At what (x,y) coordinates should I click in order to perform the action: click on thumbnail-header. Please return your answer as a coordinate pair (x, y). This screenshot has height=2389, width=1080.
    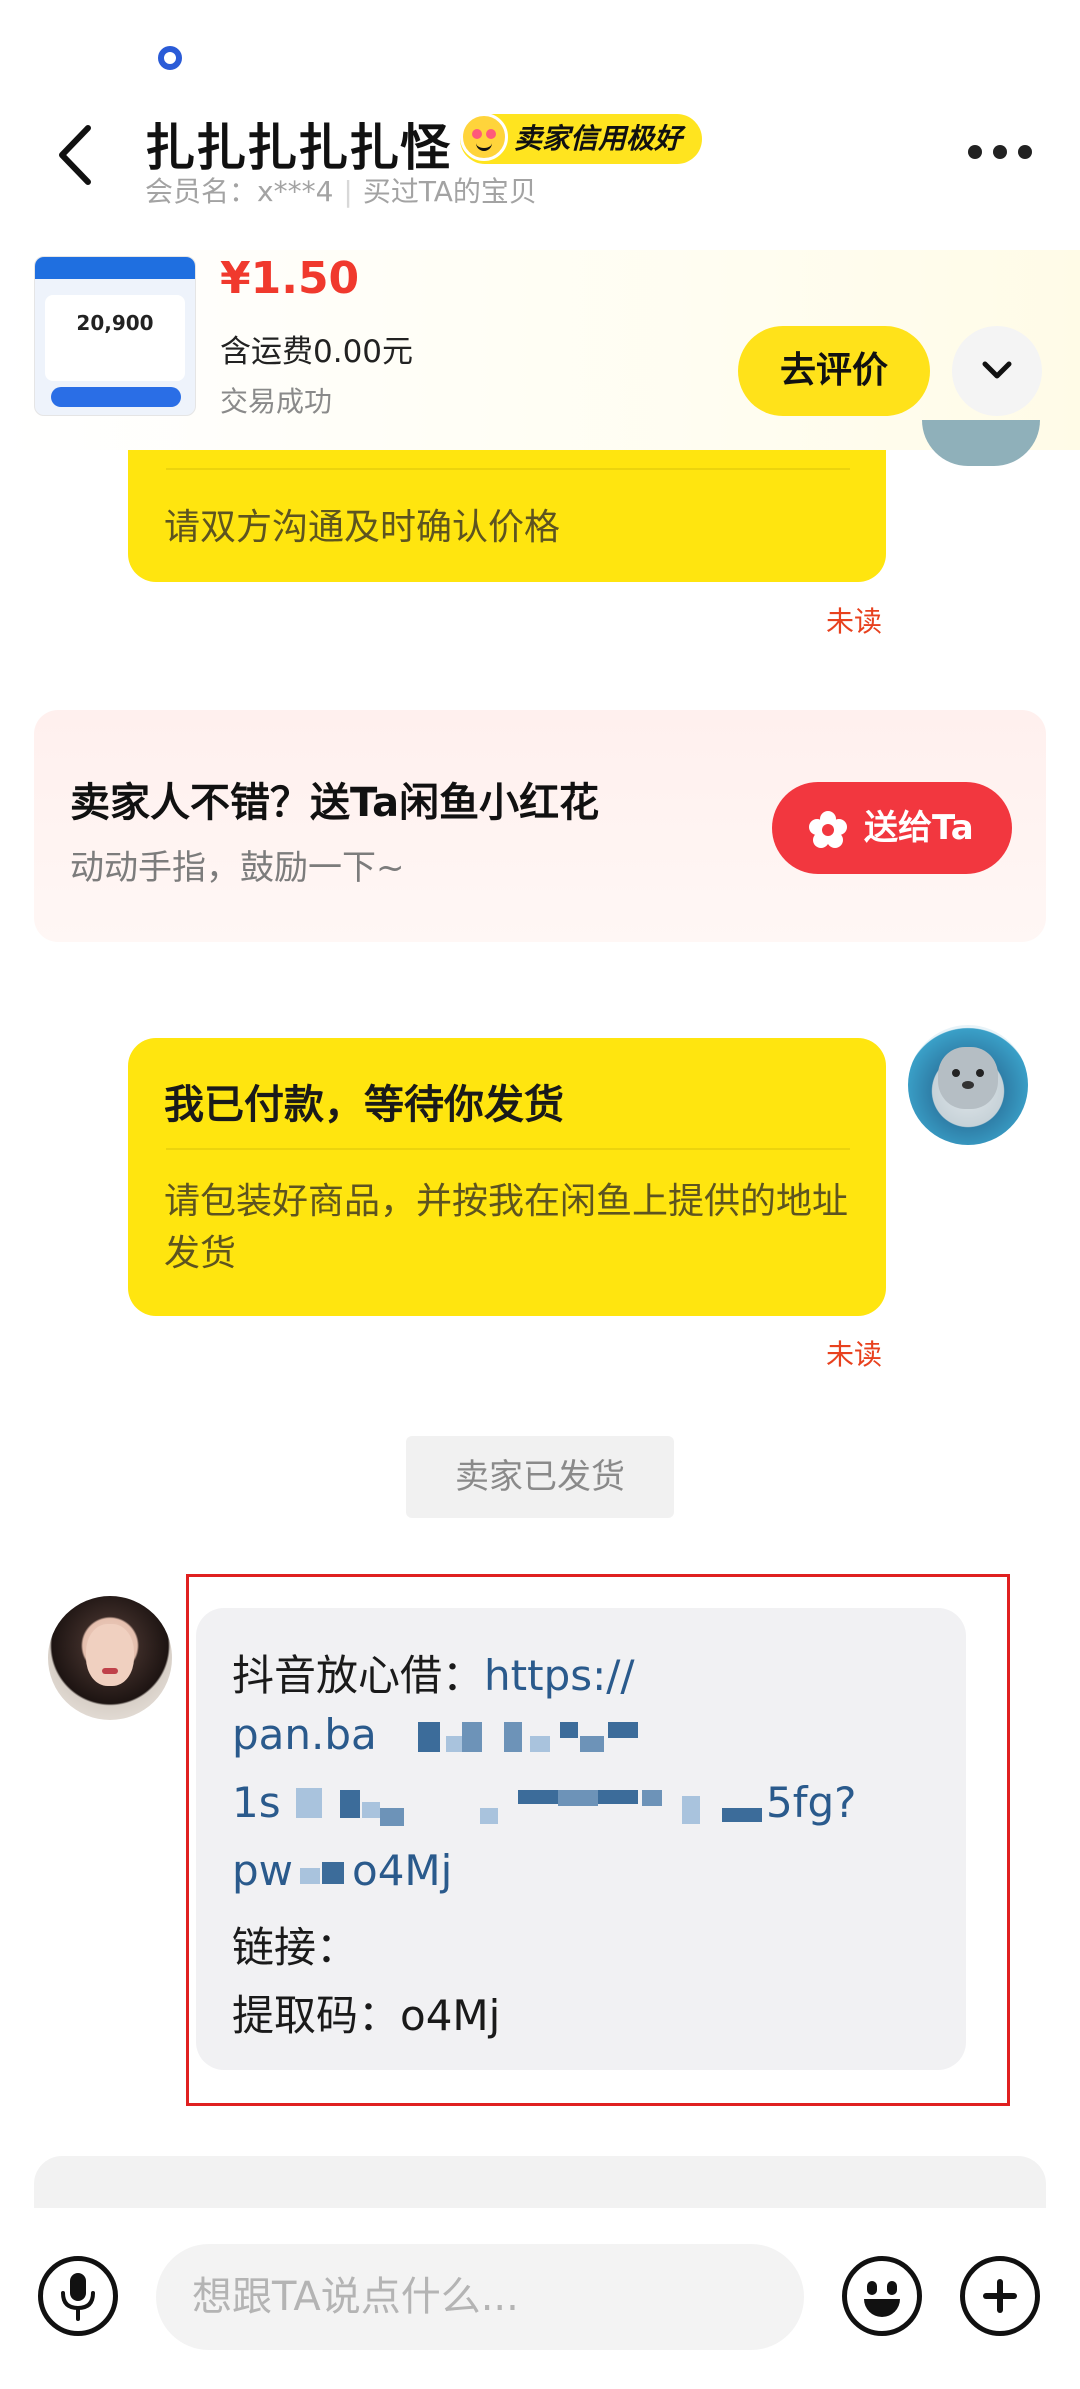
    Looking at the image, I should click on (115, 268).